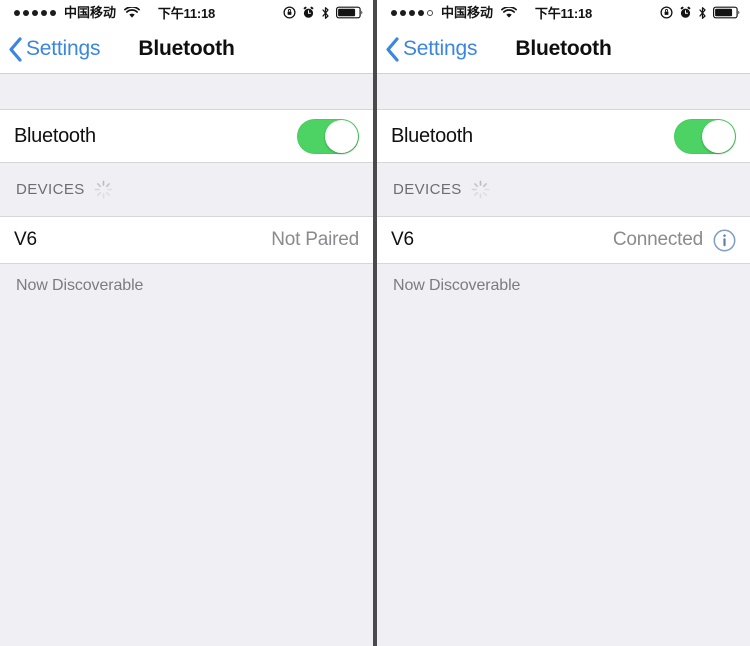 This screenshot has height=646, width=750. What do you see at coordinates (724, 240) in the screenshot?
I see `info-circle-icon` at bounding box center [724, 240].